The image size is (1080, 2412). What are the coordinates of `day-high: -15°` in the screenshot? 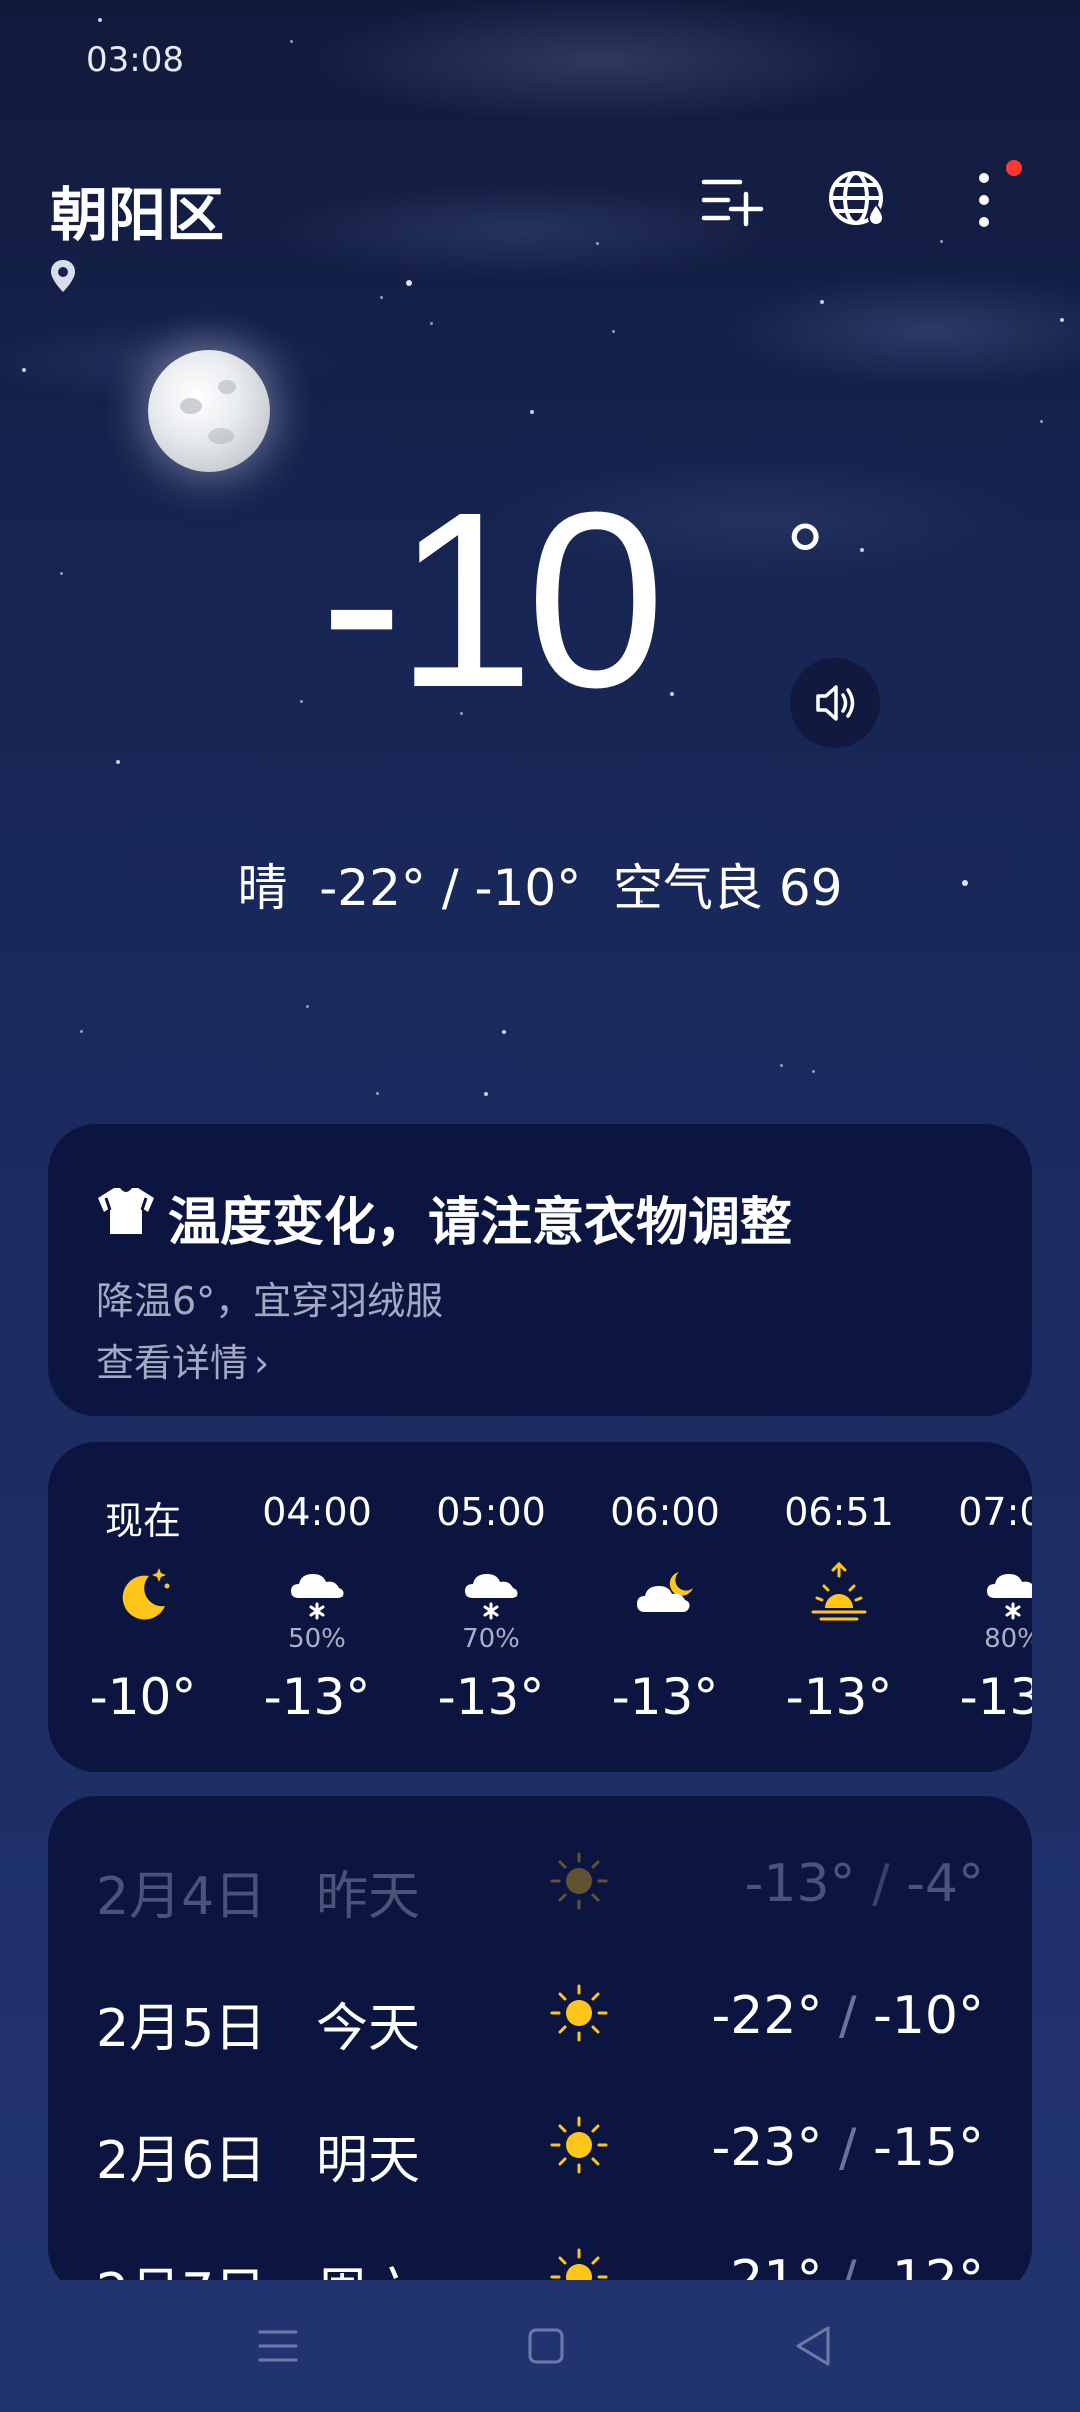 It's located at (928, 2148).